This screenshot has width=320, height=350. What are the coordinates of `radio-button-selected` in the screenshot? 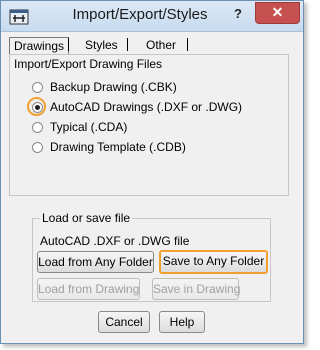 It's located at (37, 107).